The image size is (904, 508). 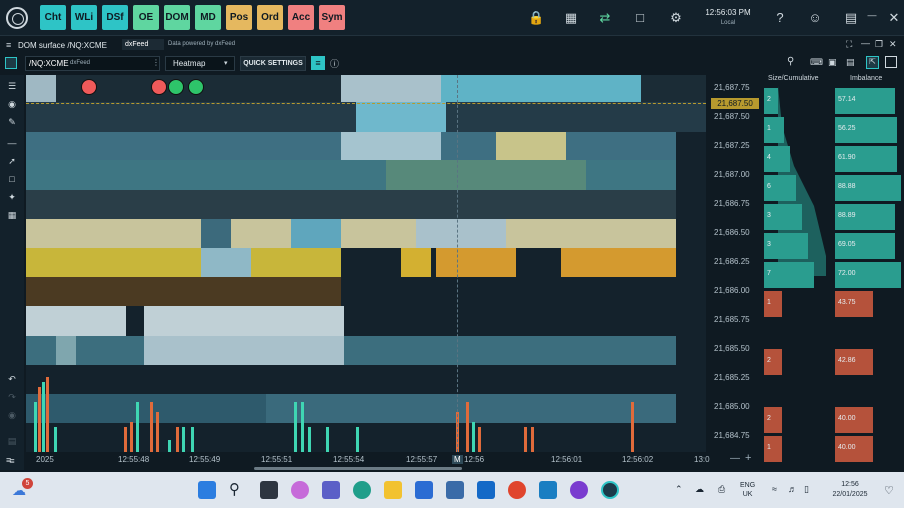 I want to click on outlook-icon, so click(x=486, y=490).